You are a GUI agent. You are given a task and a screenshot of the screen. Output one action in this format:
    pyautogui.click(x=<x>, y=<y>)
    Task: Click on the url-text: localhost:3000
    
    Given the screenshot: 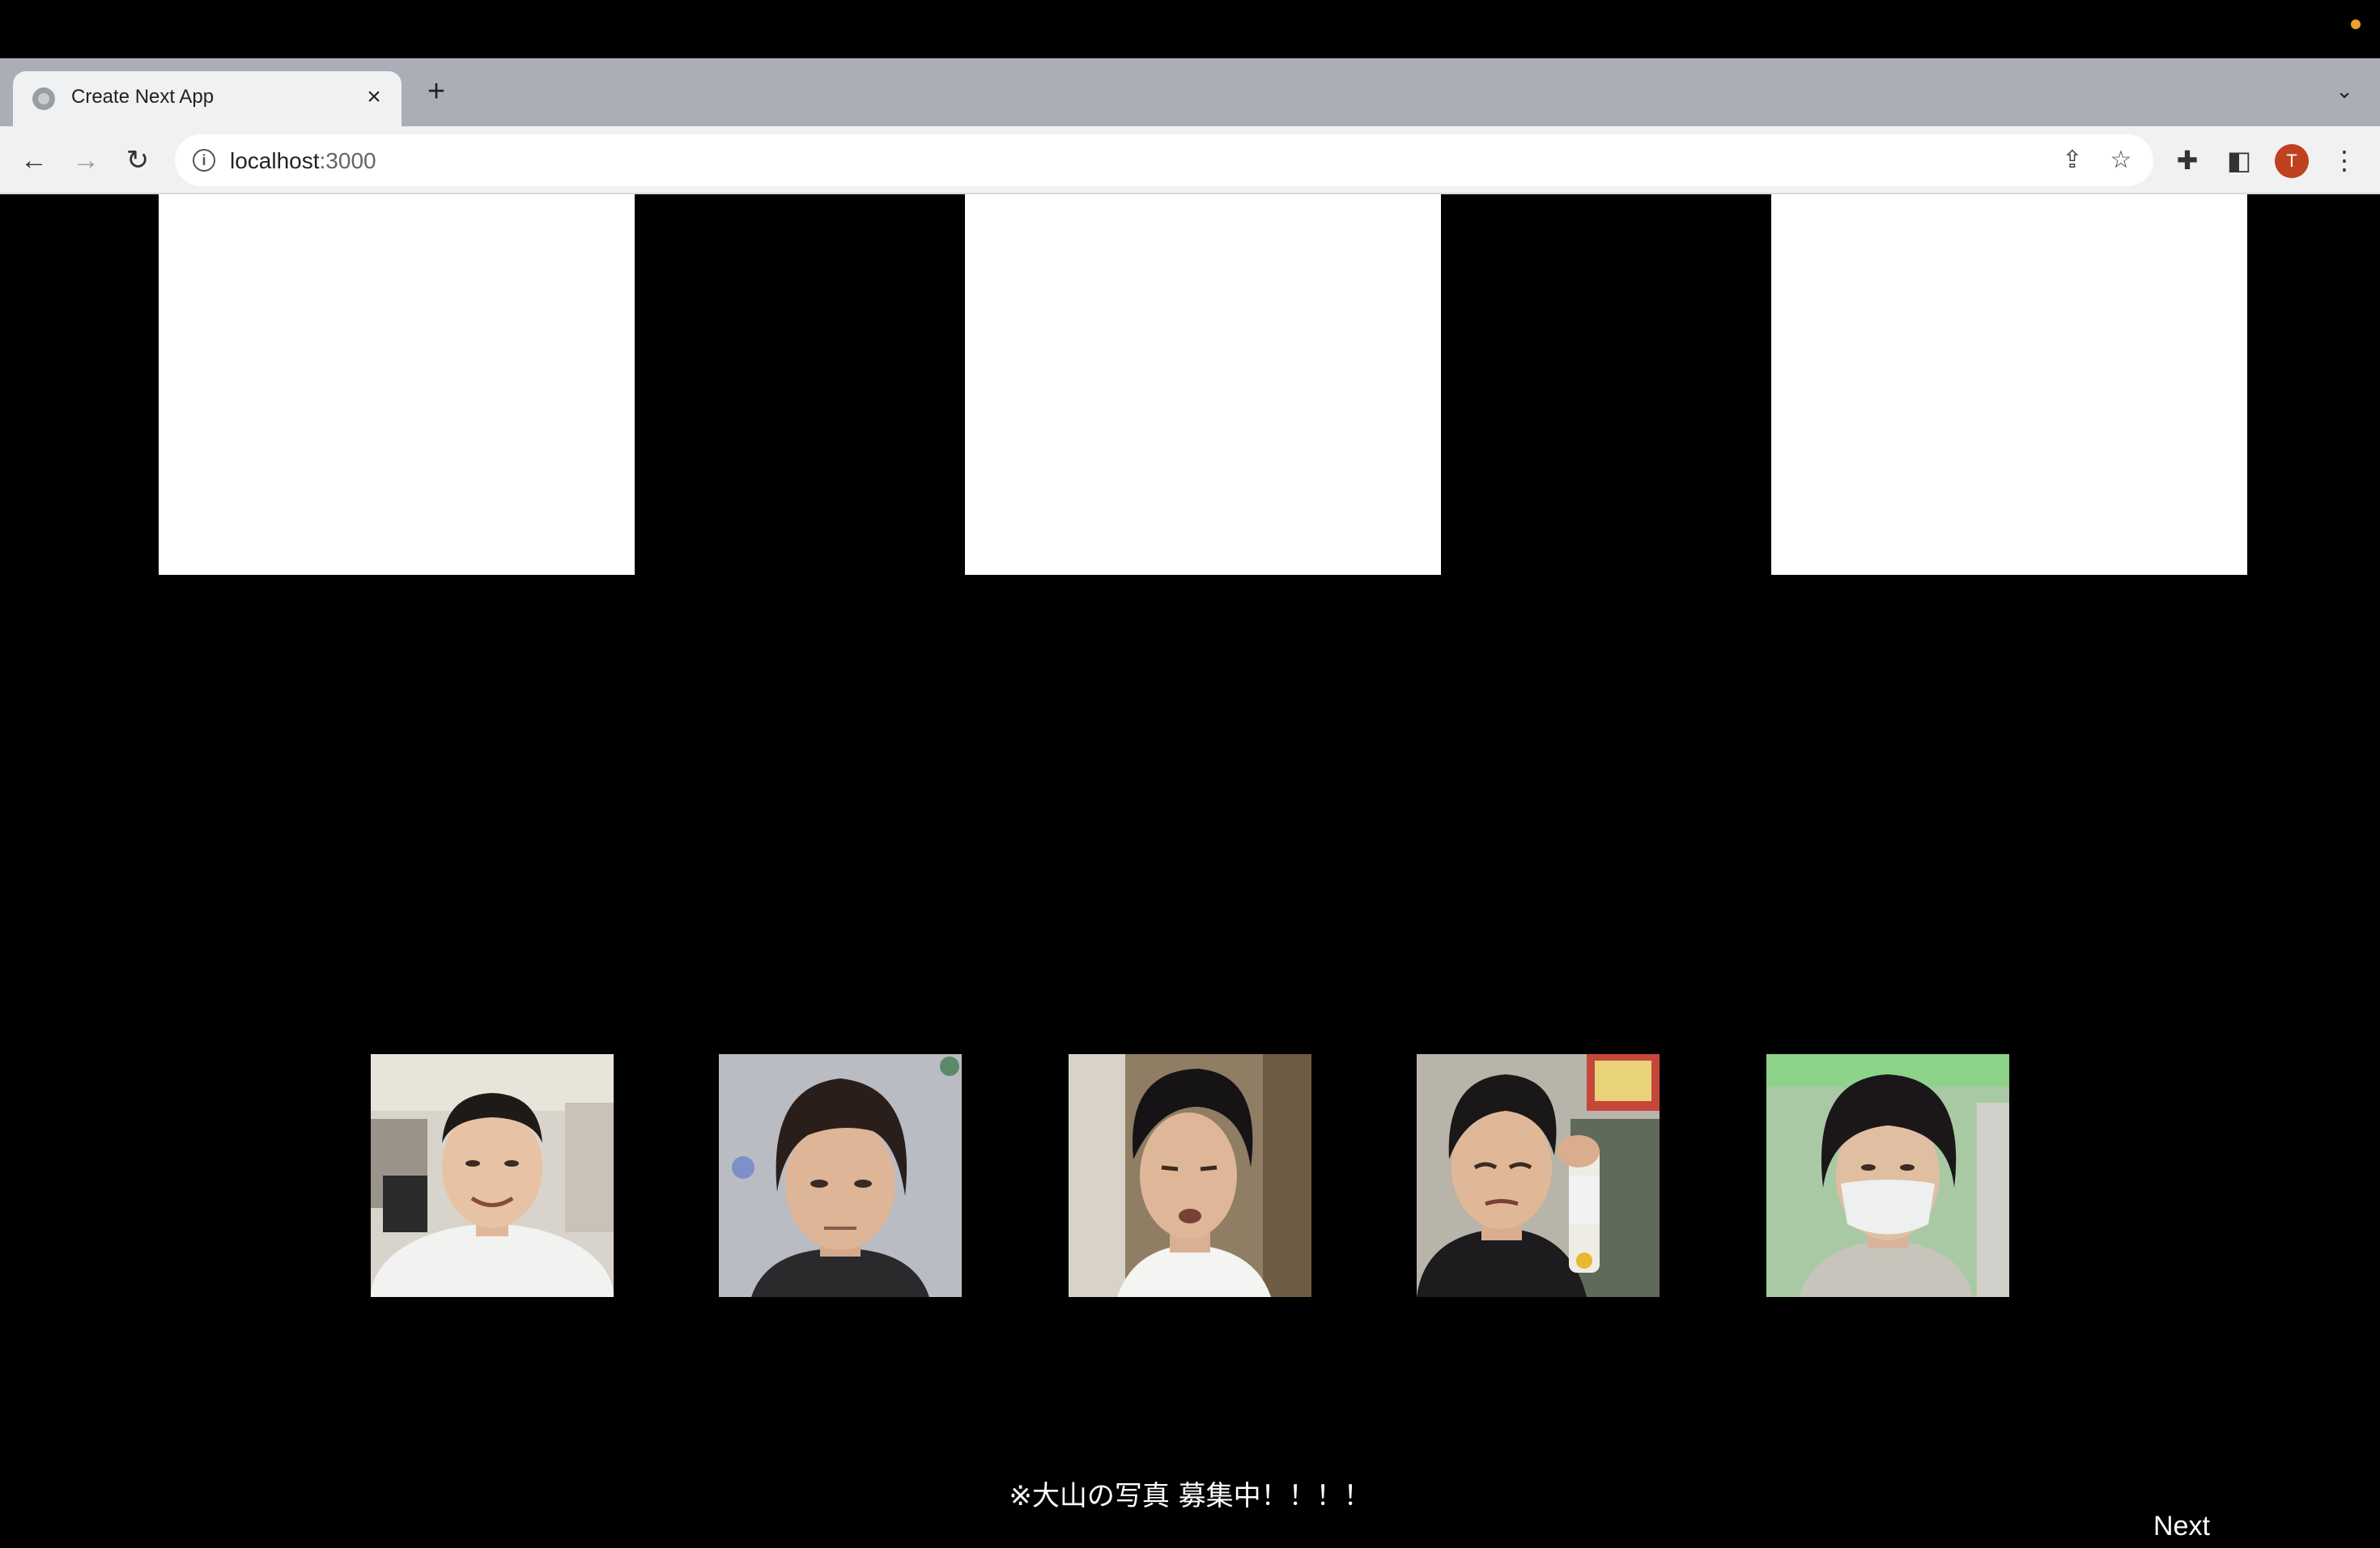 What is the action you would take?
    pyautogui.click(x=303, y=161)
    